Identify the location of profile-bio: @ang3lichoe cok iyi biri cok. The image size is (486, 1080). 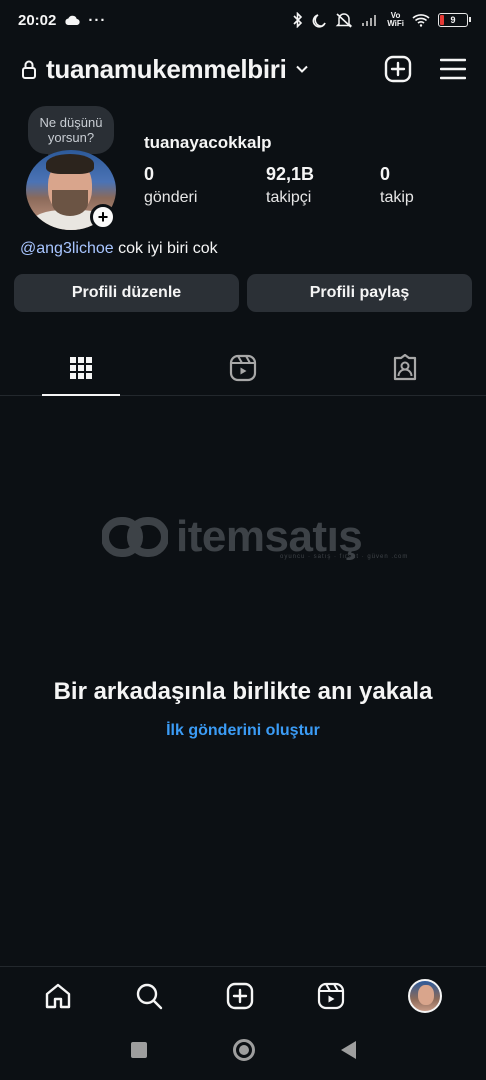
(119, 249).